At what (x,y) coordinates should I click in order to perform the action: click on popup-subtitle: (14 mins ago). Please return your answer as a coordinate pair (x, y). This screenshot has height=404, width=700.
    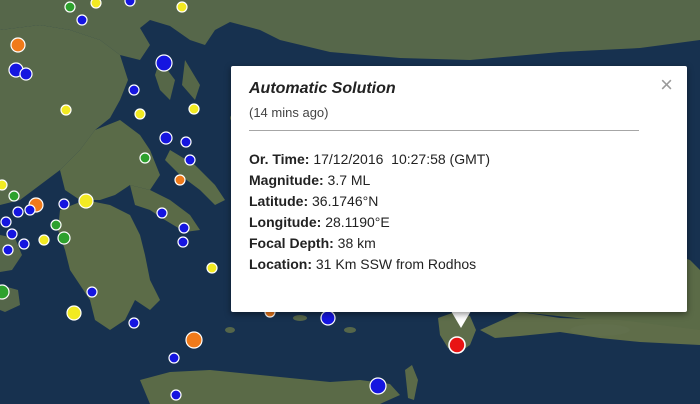
    Looking at the image, I should click on (289, 112).